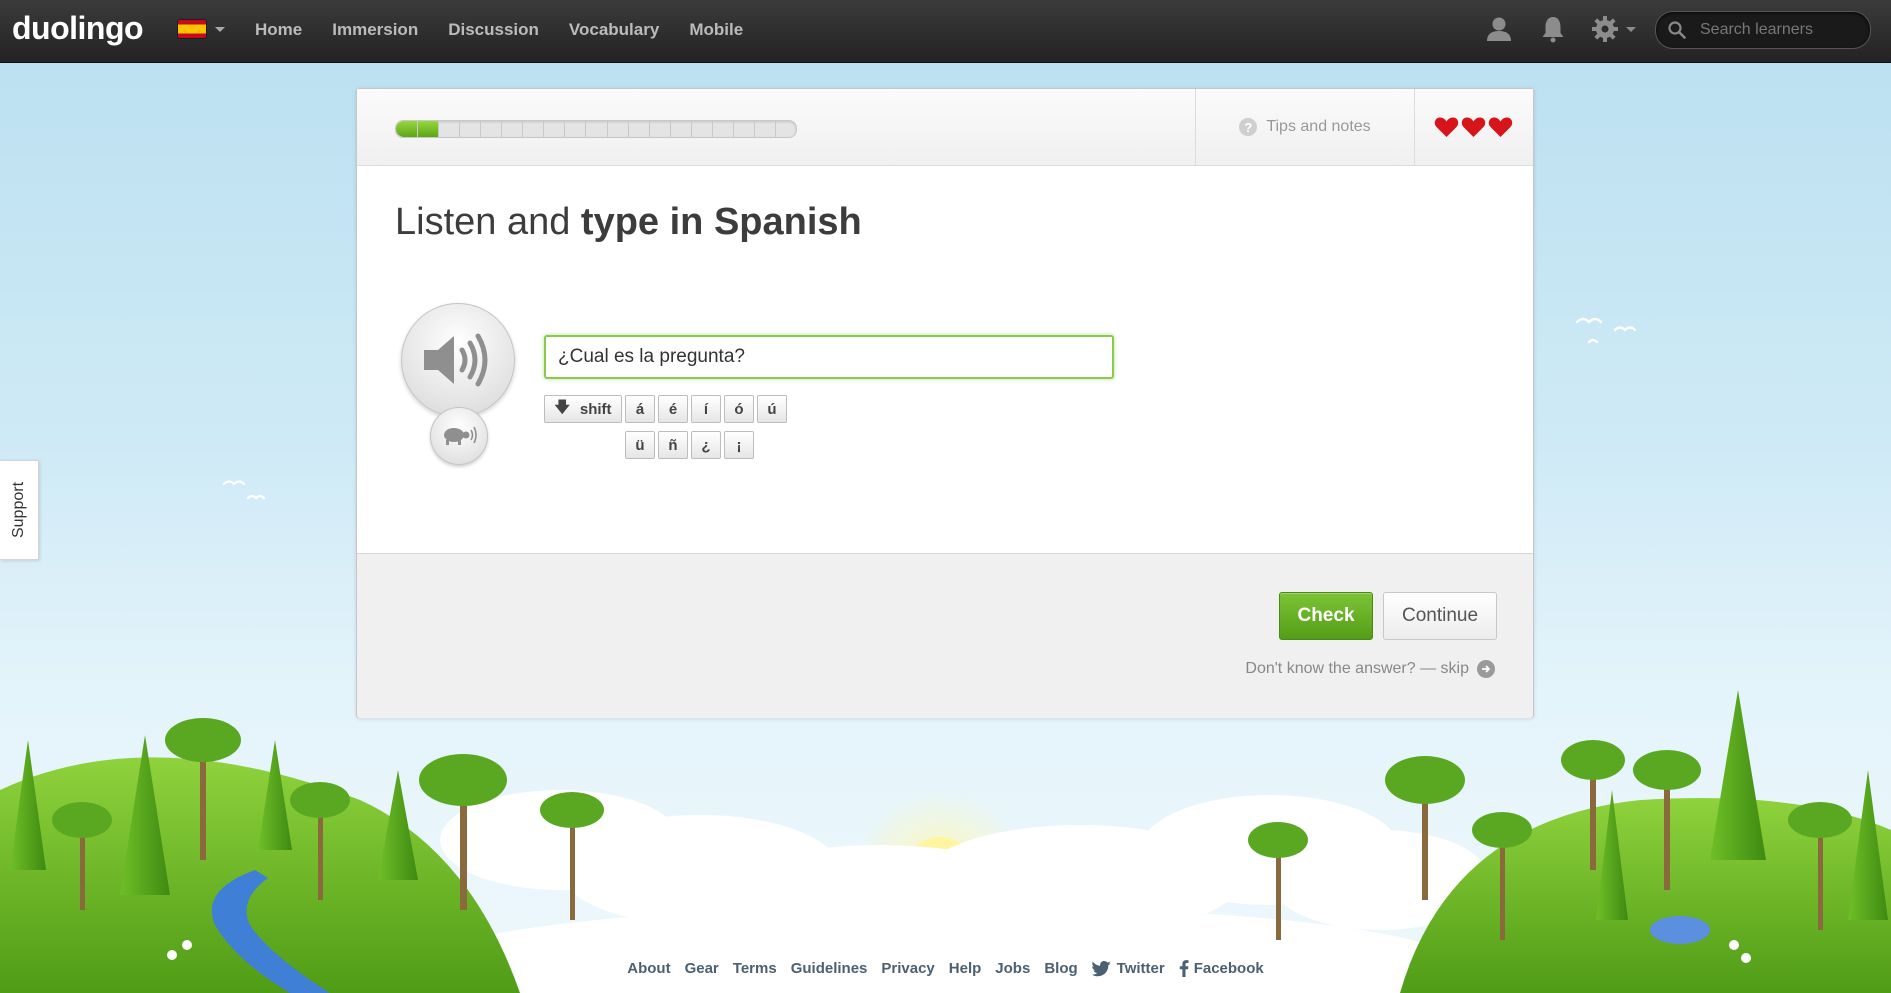 Image resolution: width=1891 pixels, height=993 pixels. I want to click on facebook-icon, so click(1184, 968).